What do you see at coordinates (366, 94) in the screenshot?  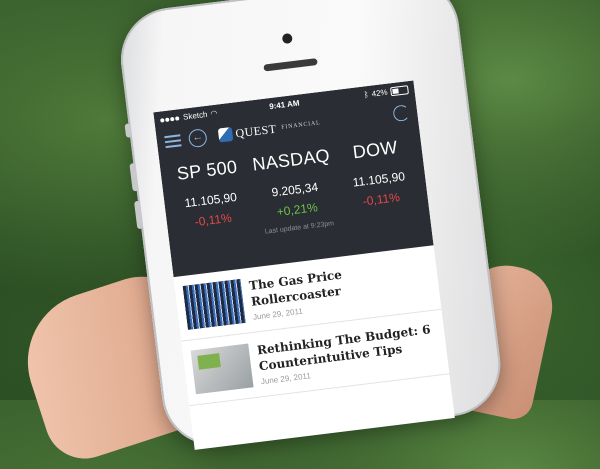 I see `bluetooth-icon: ᛒ` at bounding box center [366, 94].